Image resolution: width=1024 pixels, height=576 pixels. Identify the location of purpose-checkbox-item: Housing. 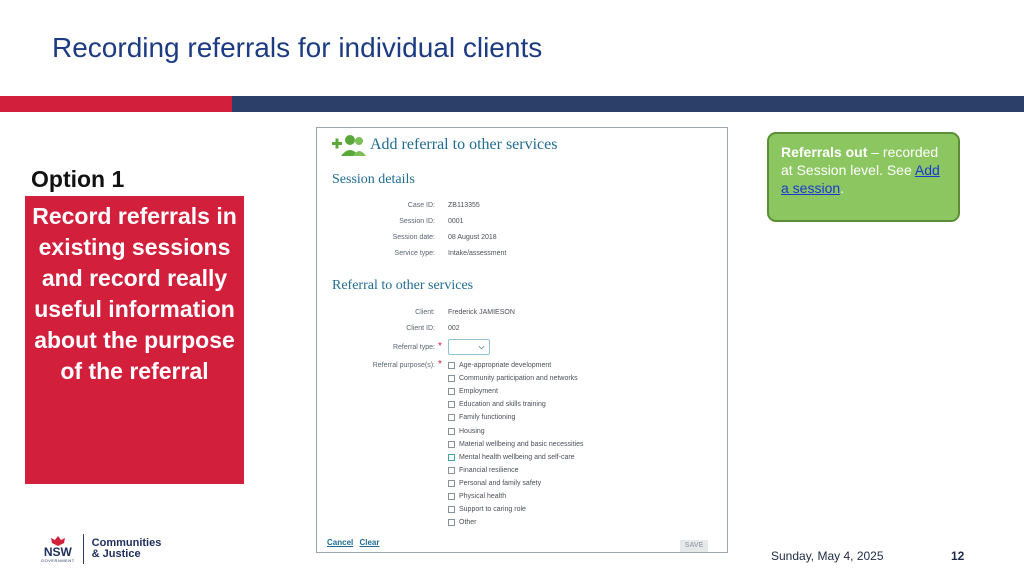
(466, 431).